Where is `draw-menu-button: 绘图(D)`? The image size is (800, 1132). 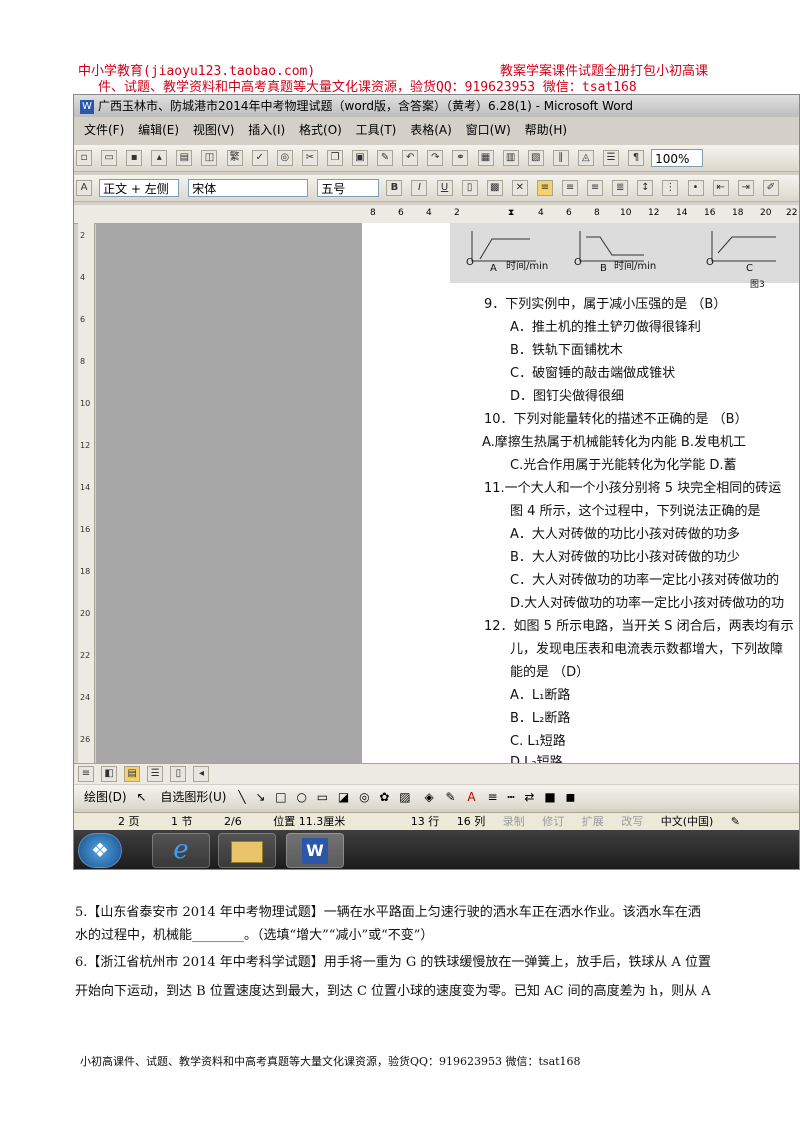
draw-menu-button: 绘图(D) is located at coordinates (105, 797).